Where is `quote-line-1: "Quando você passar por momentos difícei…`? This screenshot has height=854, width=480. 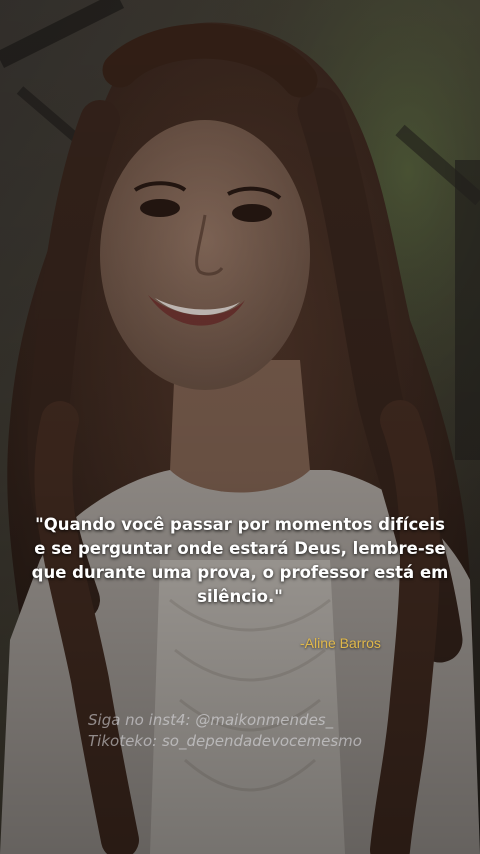 quote-line-1: "Quando você passar por momentos difícei… is located at coordinates (240, 524).